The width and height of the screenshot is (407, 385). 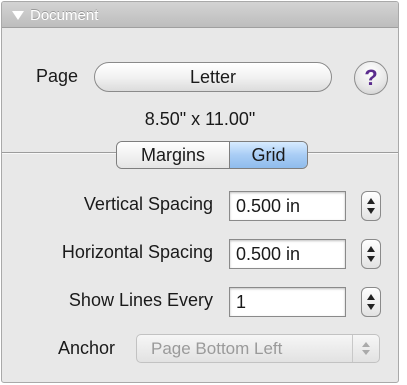 What do you see at coordinates (287, 254) in the screenshot?
I see `horizontal-spacing-field: 0.500 in` at bounding box center [287, 254].